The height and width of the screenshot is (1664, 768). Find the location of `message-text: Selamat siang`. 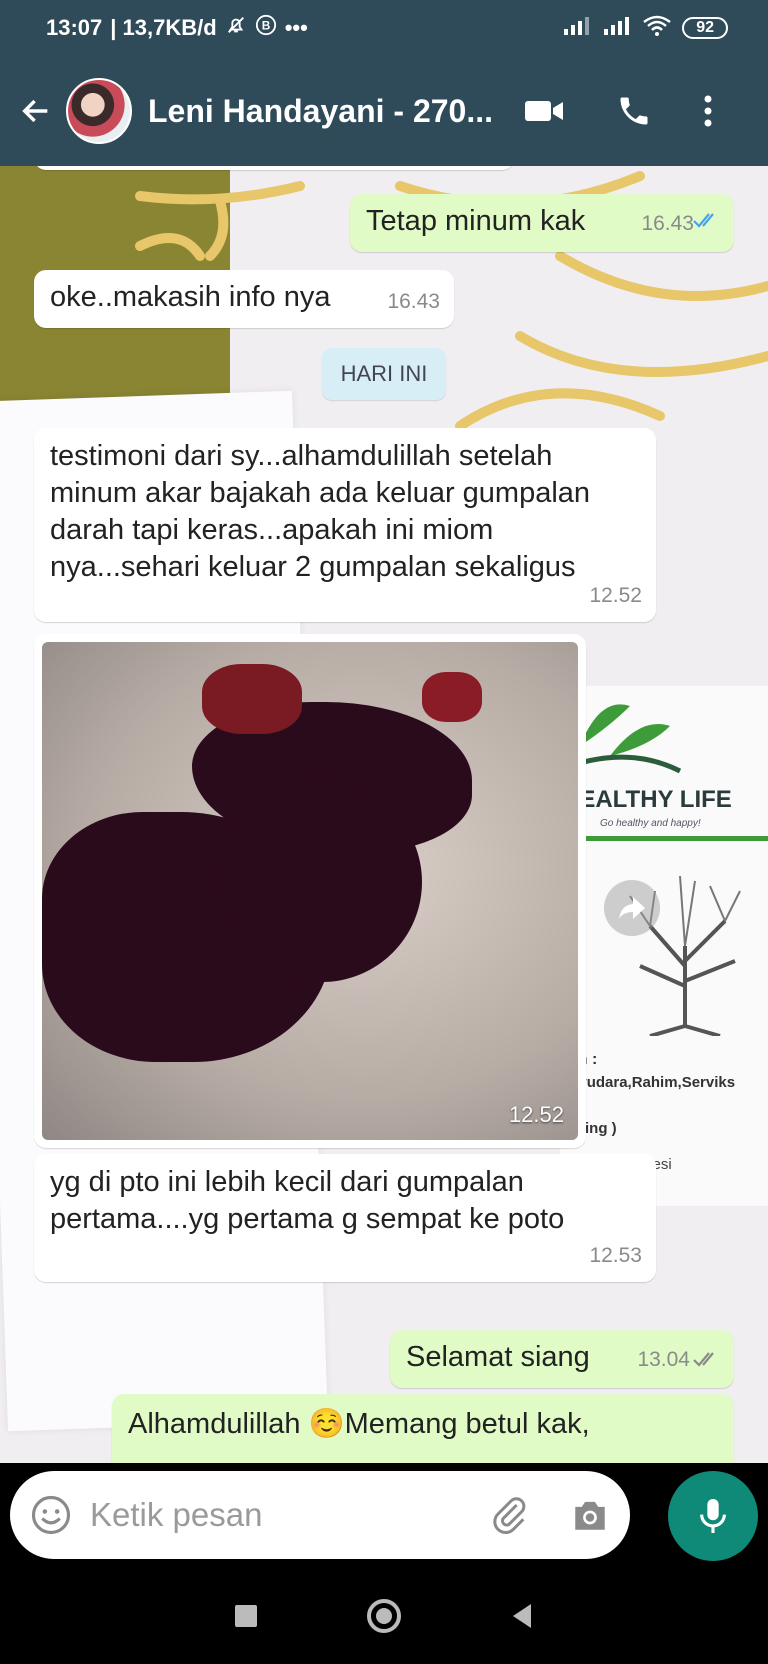

message-text: Selamat siang is located at coordinates (498, 1357).